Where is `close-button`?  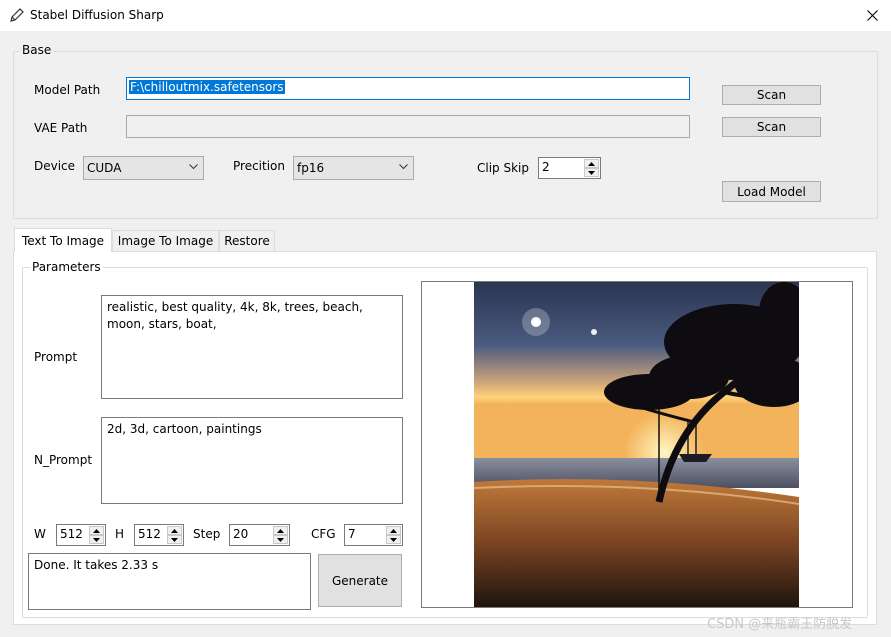
close-button is located at coordinates (872, 15).